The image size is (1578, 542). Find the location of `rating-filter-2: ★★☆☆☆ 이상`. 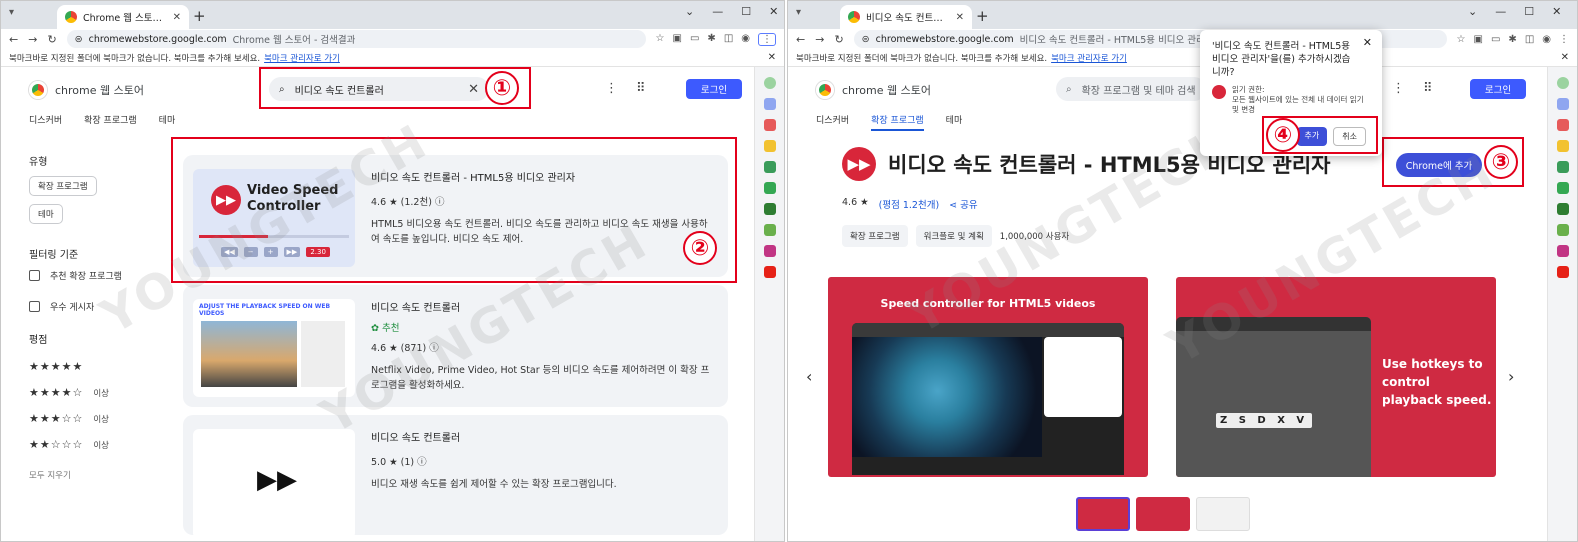

rating-filter-2: ★★☆☆☆ 이상 is located at coordinates (75, 444).